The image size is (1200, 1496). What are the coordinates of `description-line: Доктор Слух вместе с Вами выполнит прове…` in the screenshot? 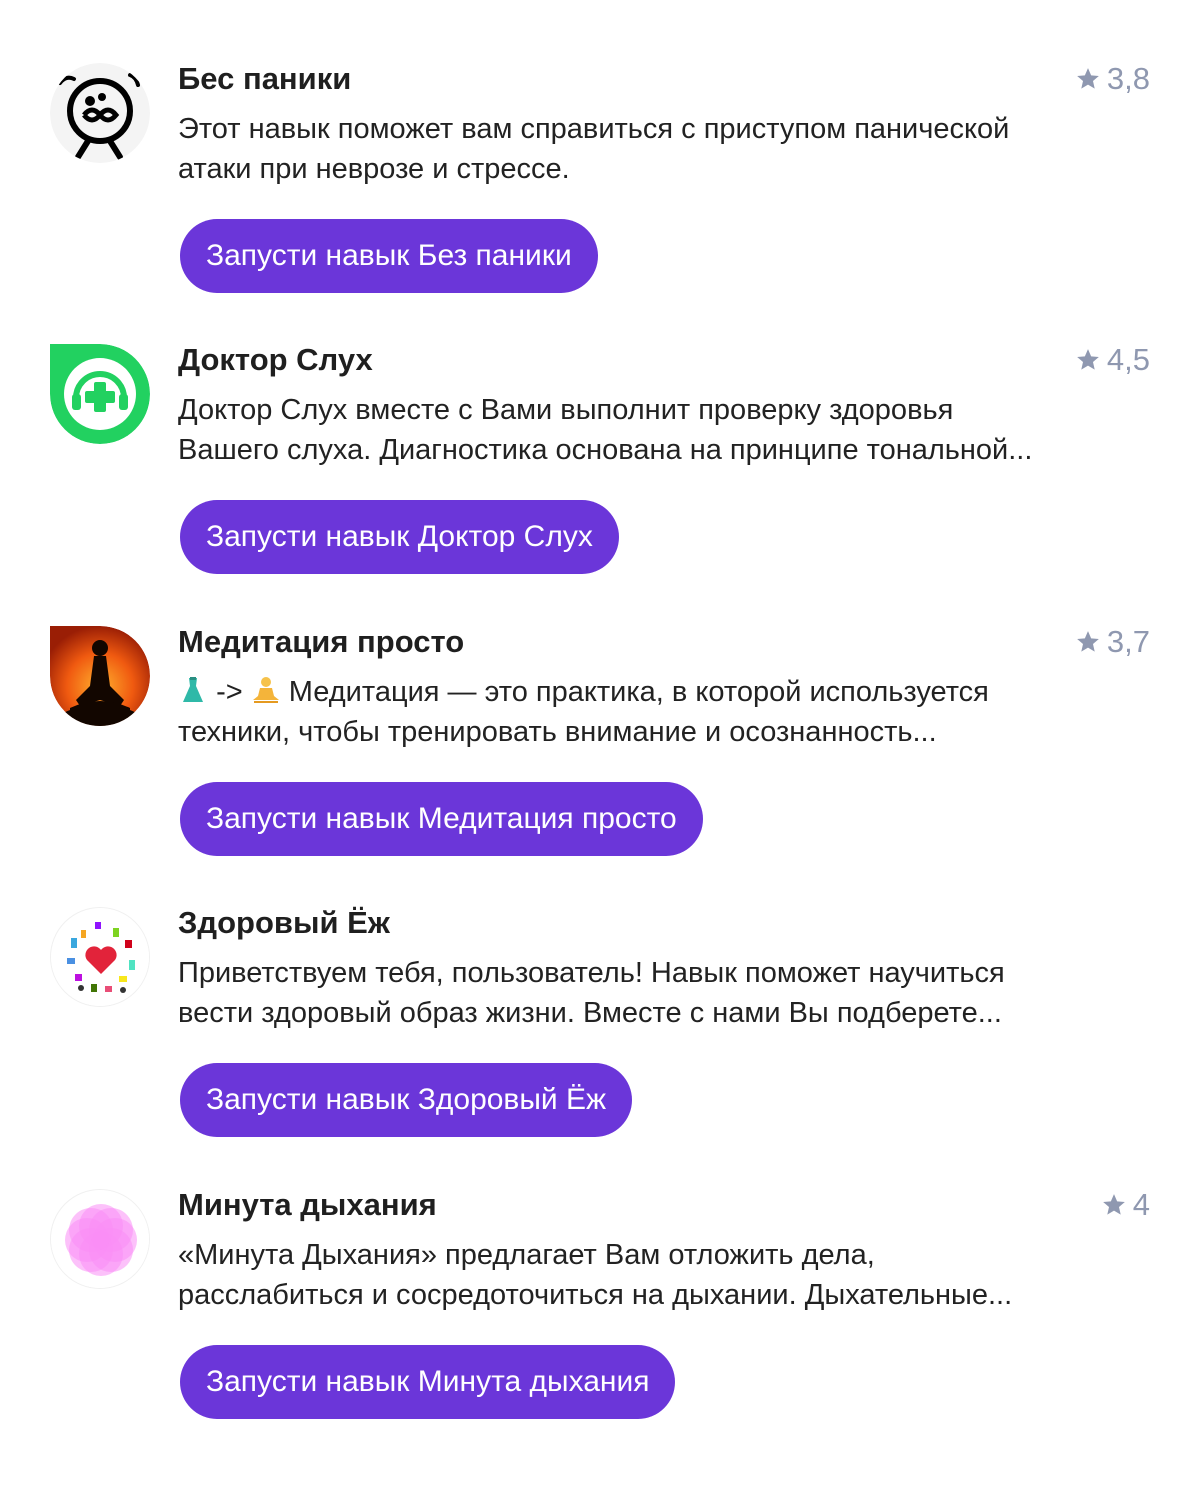 It's located at (566, 410).